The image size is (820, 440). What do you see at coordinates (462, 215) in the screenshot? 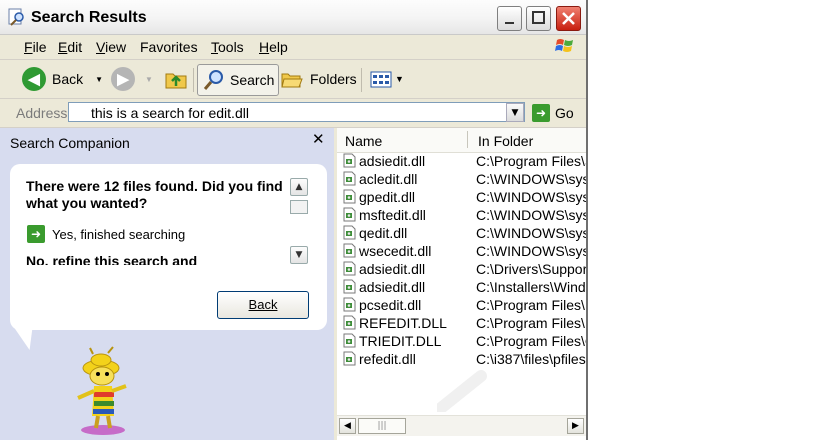
I see `table-row: msftedit.dll C:\WINDOWS\system32` at bounding box center [462, 215].